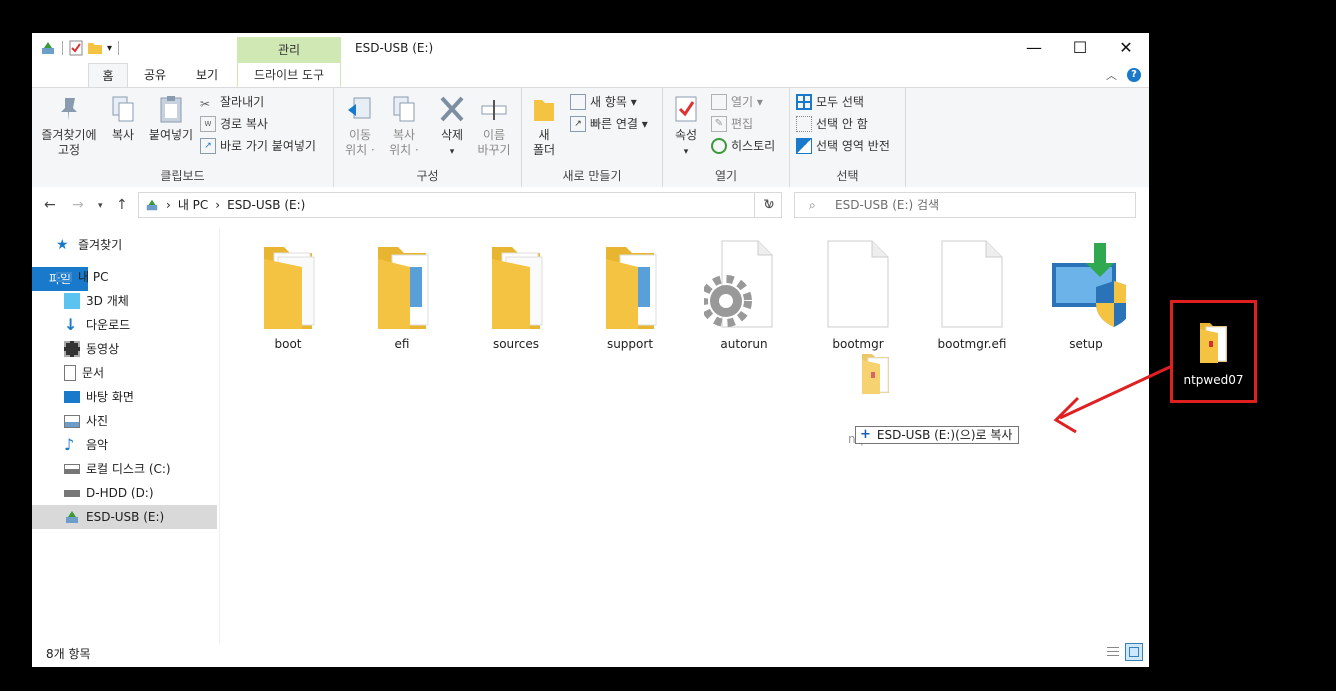 This screenshot has height=691, width=1336. I want to click on open-icon, so click(719, 102).